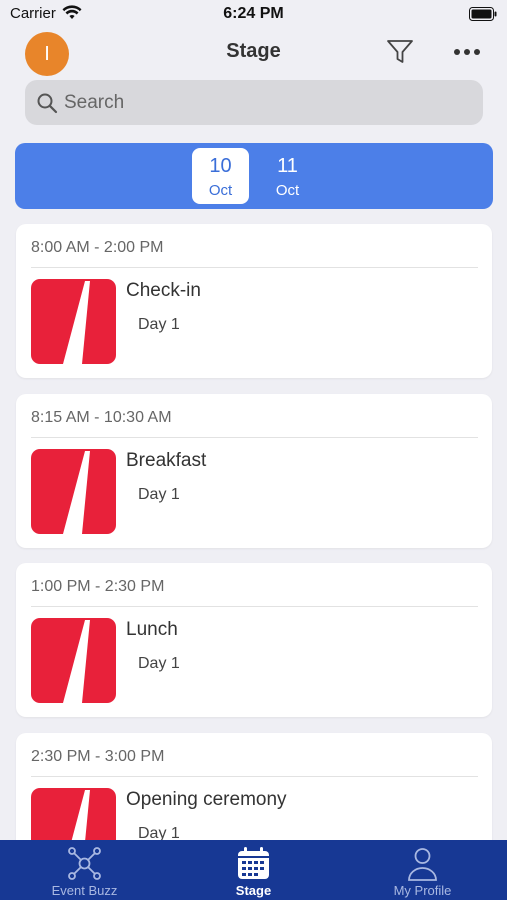 The width and height of the screenshot is (507, 900). What do you see at coordinates (422, 890) in the screenshot?
I see `tab-label: My Profile` at bounding box center [422, 890].